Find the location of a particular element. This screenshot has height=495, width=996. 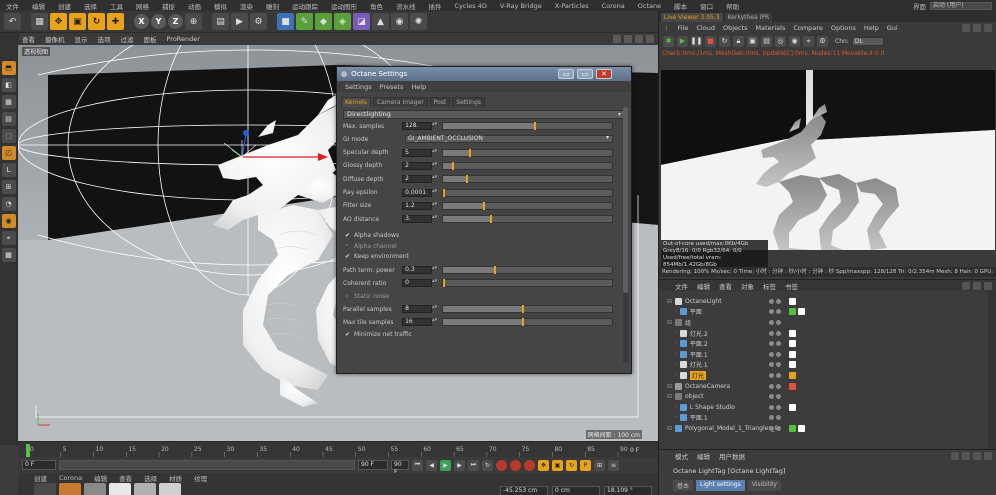

subdivision-button: ◆ is located at coordinates (323, 21).